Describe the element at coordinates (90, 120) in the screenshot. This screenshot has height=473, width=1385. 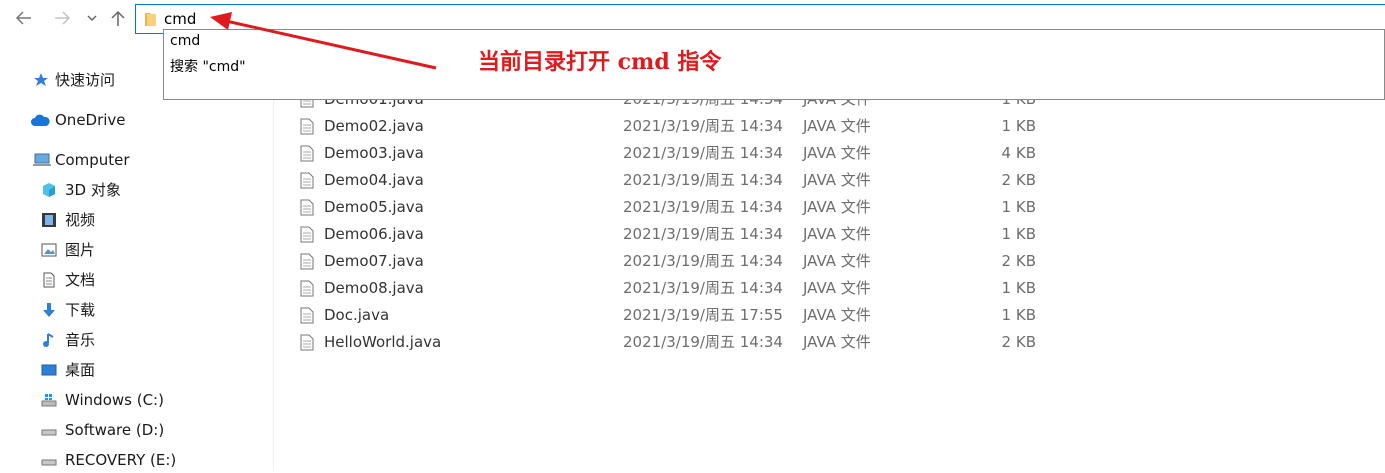
I see `sidebar-item-label: OneDrive` at that location.